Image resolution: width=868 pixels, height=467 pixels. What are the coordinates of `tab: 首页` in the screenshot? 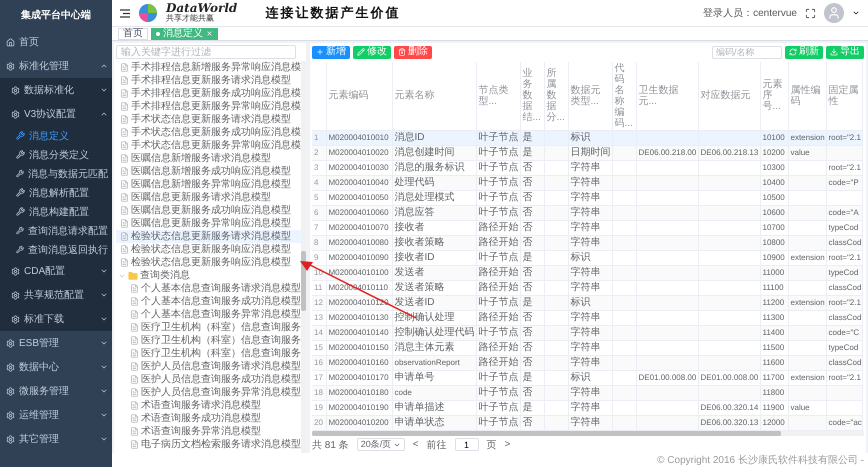 It's located at (133, 34).